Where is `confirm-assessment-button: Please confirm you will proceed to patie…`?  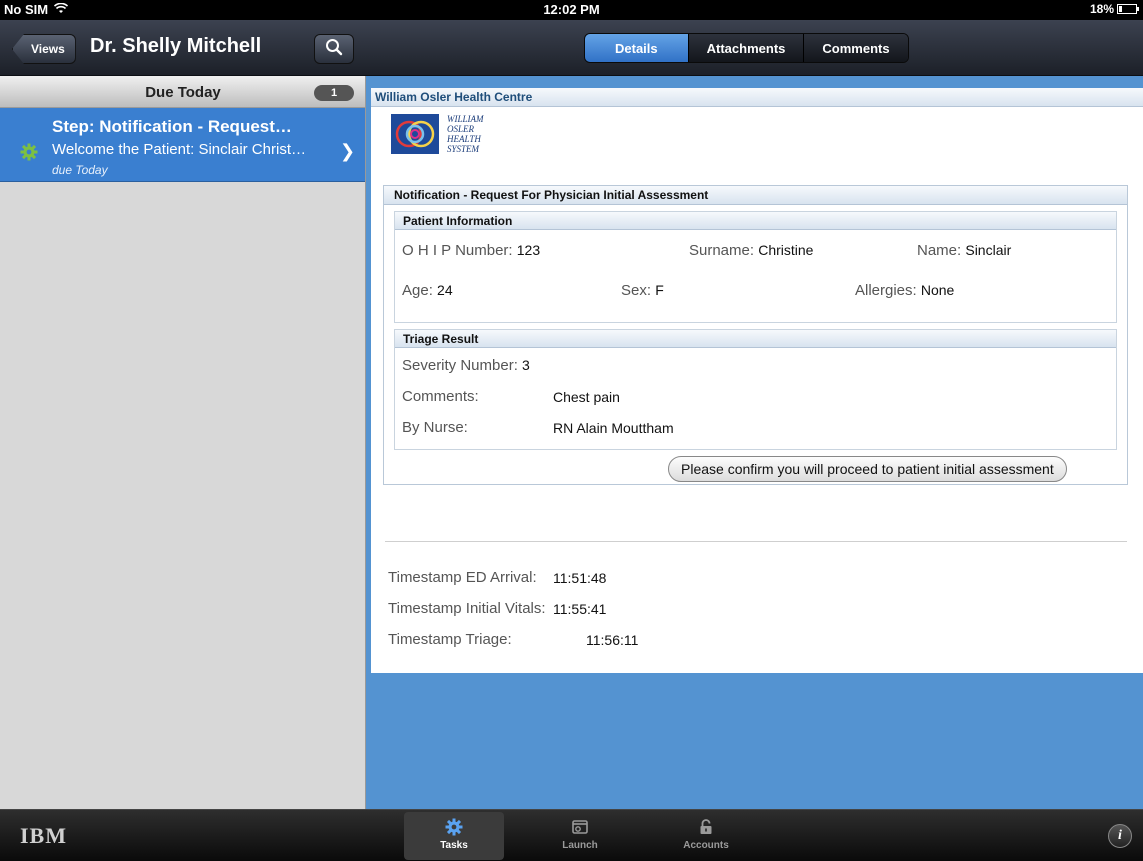 confirm-assessment-button: Please confirm you will proceed to patie… is located at coordinates (867, 469).